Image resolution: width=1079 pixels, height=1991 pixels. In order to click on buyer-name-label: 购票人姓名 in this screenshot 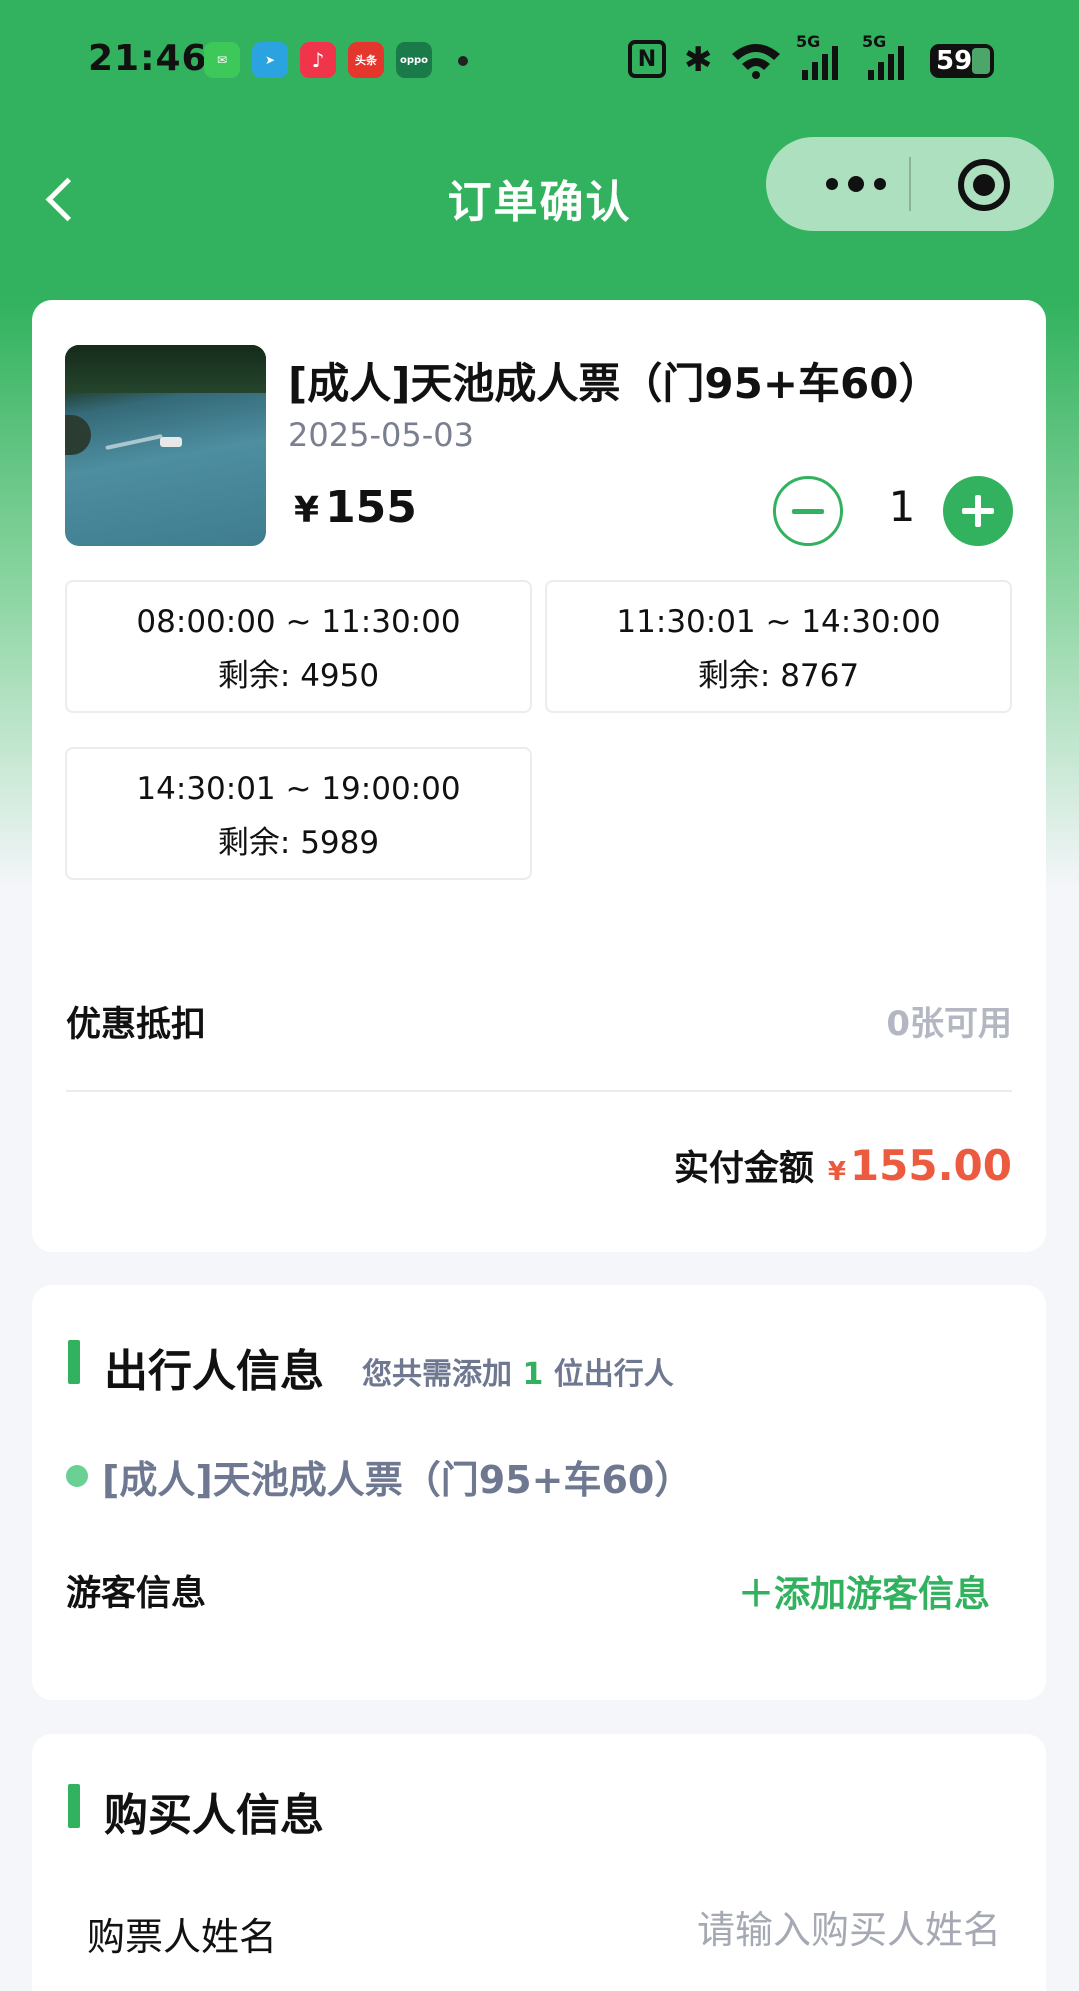, I will do `click(182, 1937)`.